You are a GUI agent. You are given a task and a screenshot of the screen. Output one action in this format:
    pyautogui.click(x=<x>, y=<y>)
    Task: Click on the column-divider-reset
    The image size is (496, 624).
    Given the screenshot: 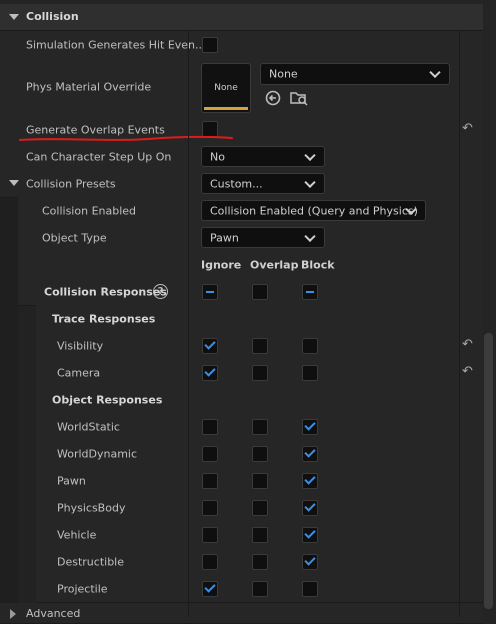 What is the action you would take?
    pyautogui.click(x=459, y=324)
    